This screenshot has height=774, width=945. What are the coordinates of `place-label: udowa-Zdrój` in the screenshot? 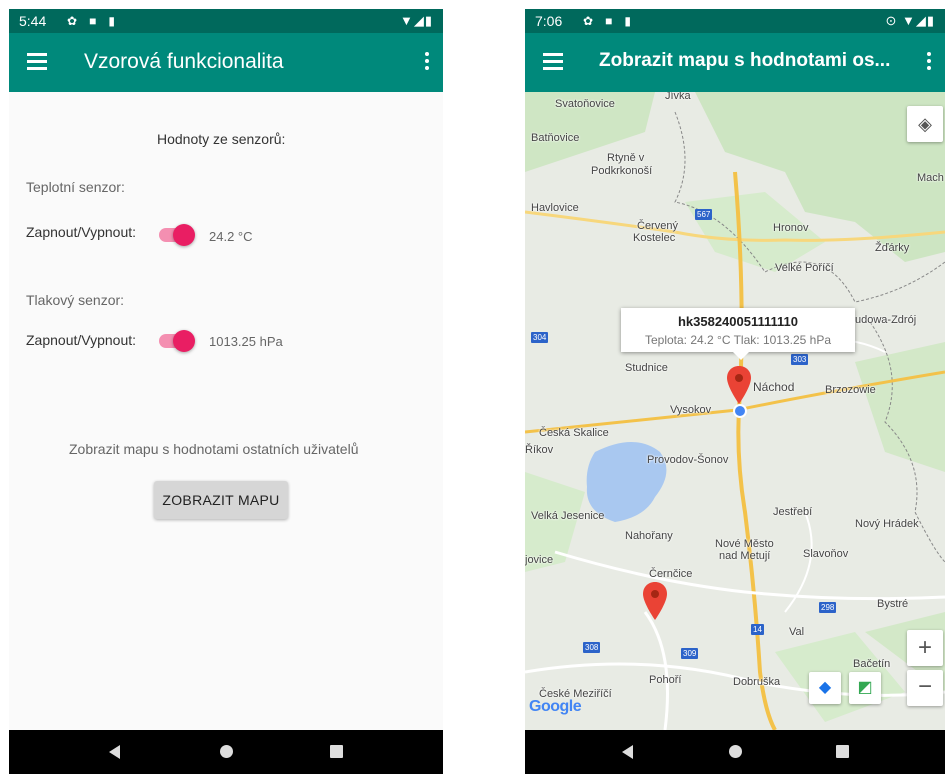 It's located at (886, 320).